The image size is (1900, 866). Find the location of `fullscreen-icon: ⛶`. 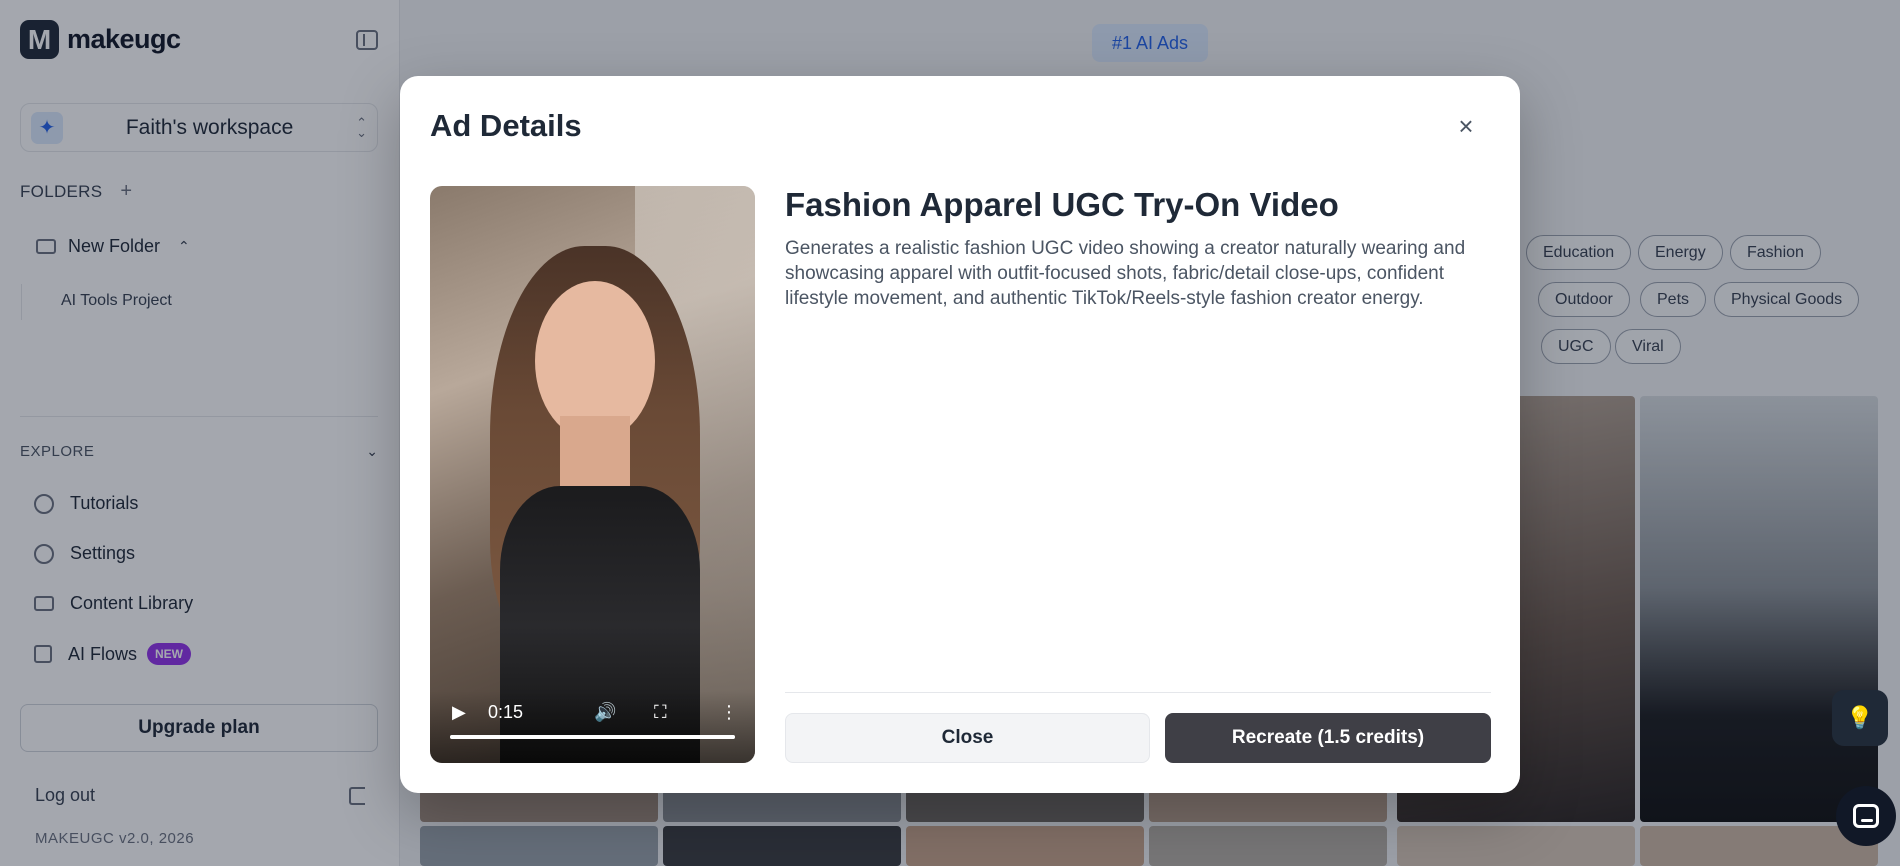

fullscreen-icon: ⛶ is located at coordinates (660, 712).